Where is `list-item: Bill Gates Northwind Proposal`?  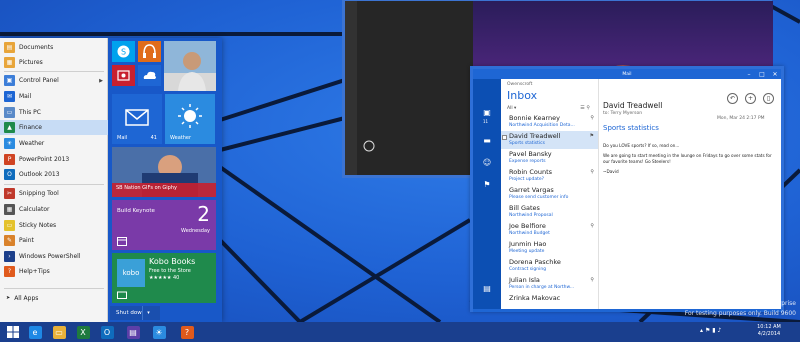
list-item: Bill Gates Northwind Proposal is located at coordinates (549, 212).